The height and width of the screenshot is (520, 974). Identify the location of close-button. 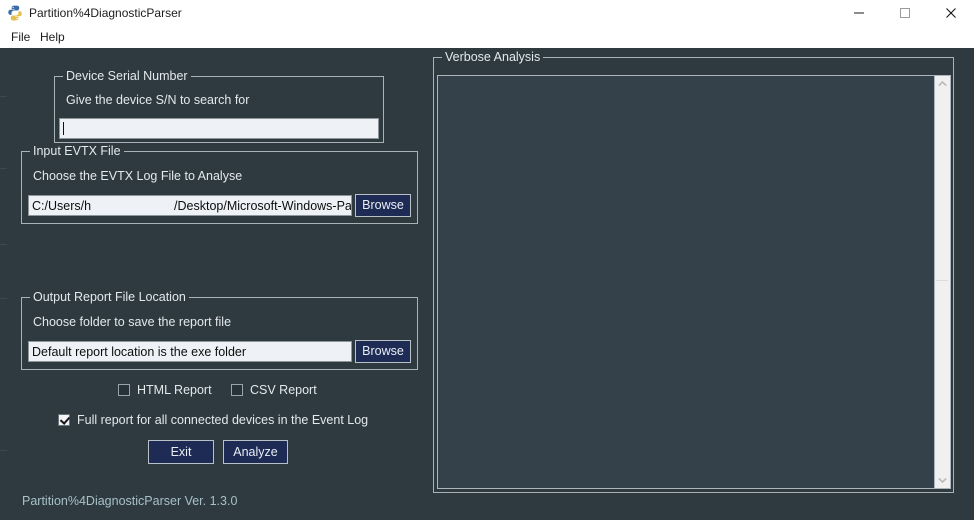
(951, 13).